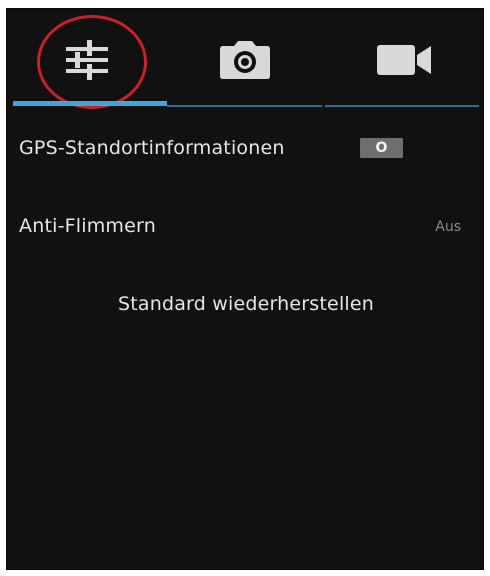 This screenshot has height=576, width=490. I want to click on tab-photo, so click(244, 60).